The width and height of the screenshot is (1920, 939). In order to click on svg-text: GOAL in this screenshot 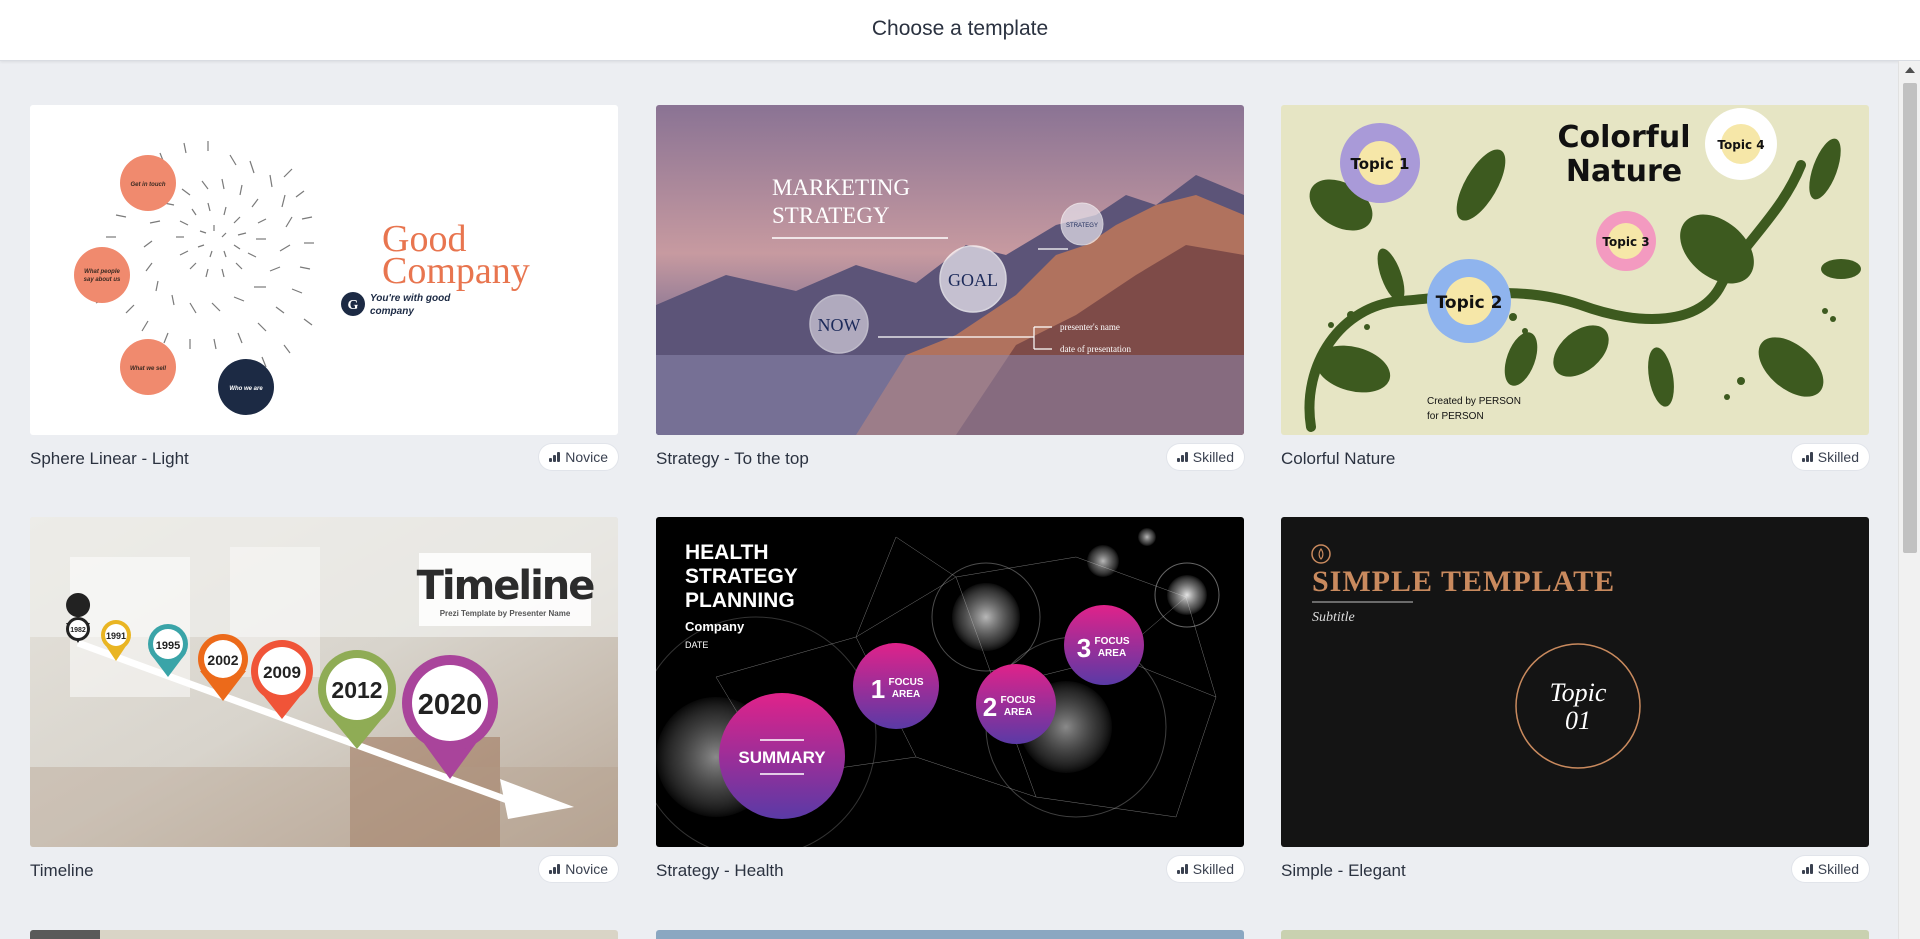, I will do `click(973, 280)`.